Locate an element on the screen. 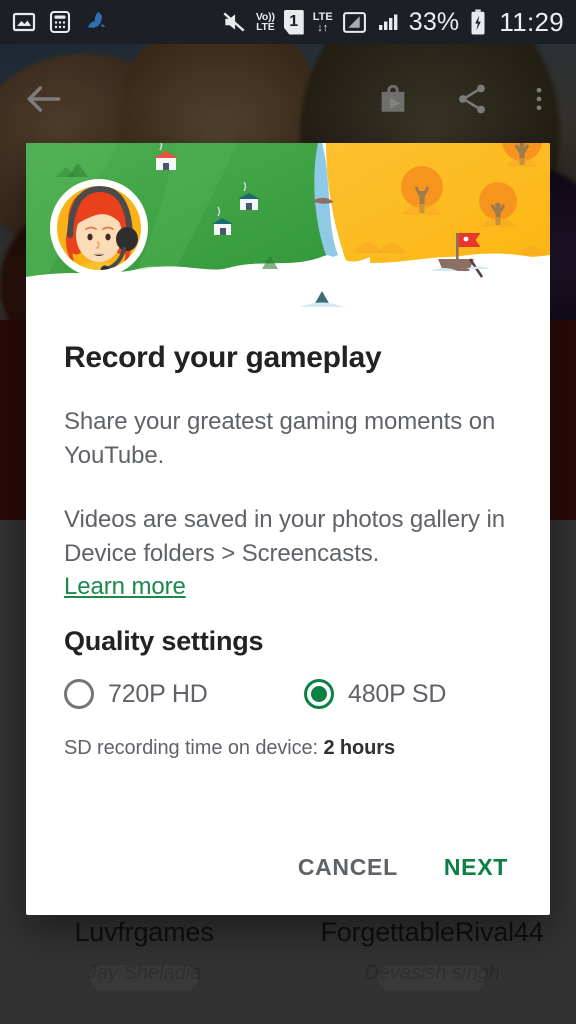 The width and height of the screenshot is (576, 1024). gamer-avatar-landscape-illustration is located at coordinates (288, 226).